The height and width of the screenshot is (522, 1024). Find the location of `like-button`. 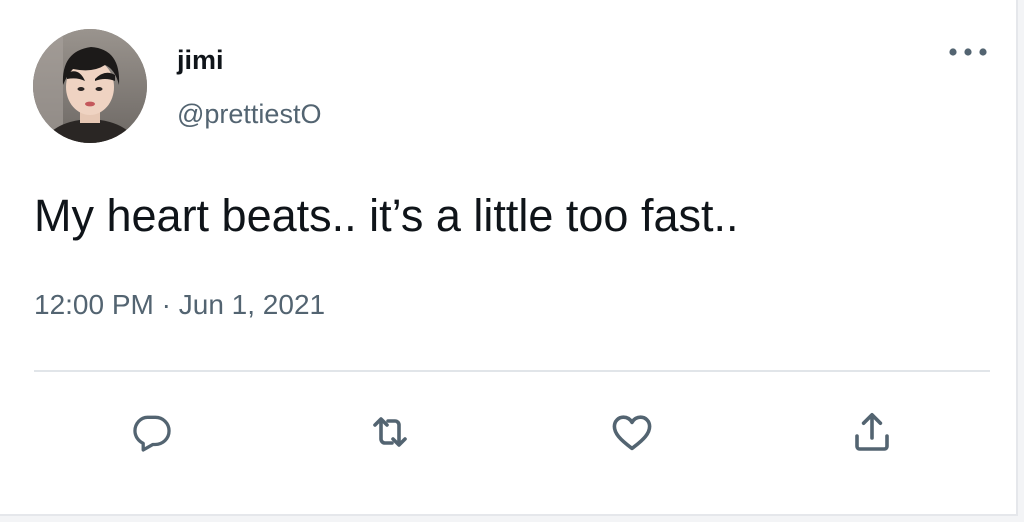

like-button is located at coordinates (632, 432).